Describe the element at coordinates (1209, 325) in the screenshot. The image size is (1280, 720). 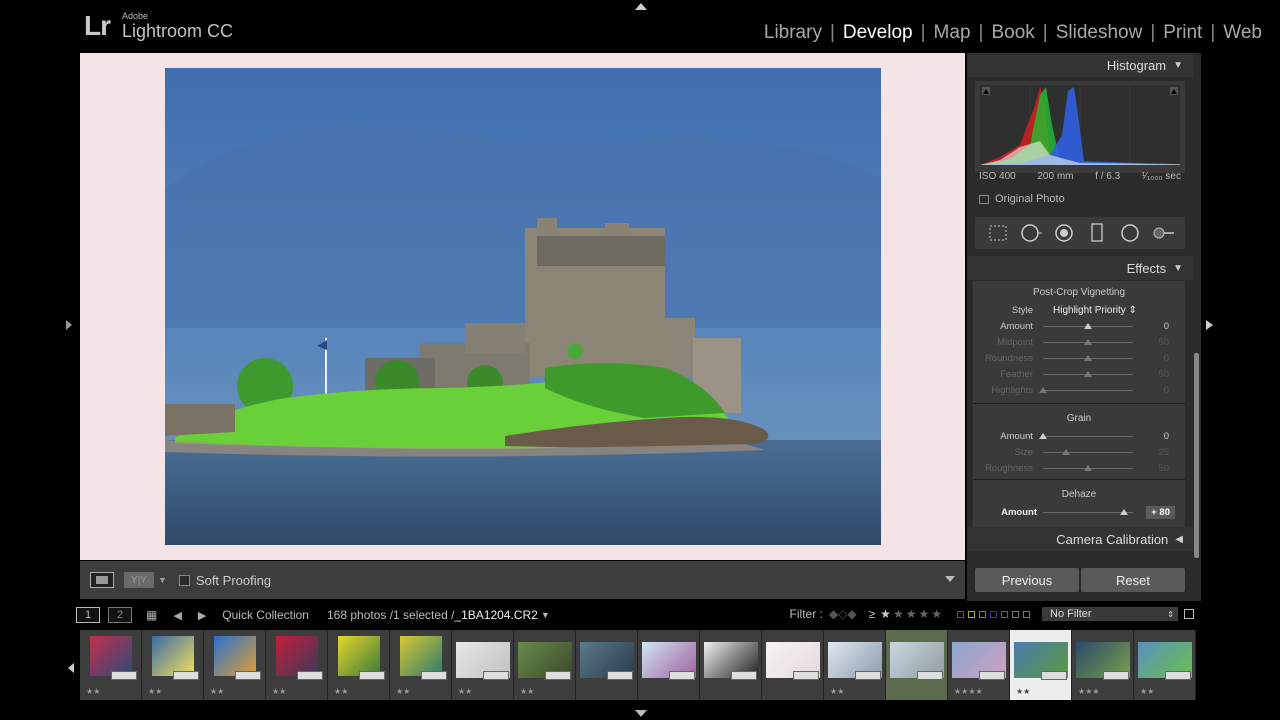
I see `right-panel-toggle-icon` at that location.